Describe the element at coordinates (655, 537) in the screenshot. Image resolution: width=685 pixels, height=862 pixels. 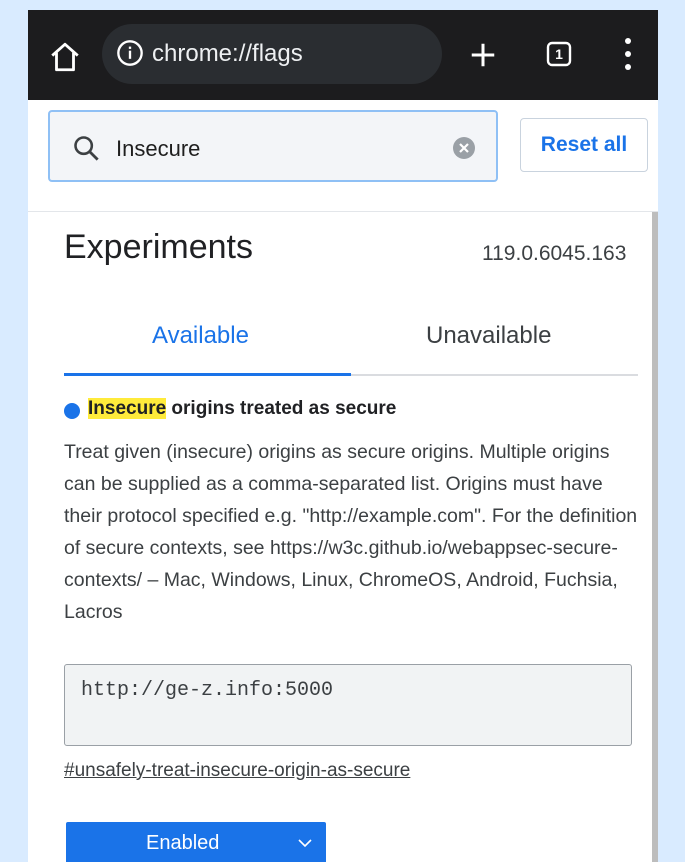
I see `scrollbar` at that location.